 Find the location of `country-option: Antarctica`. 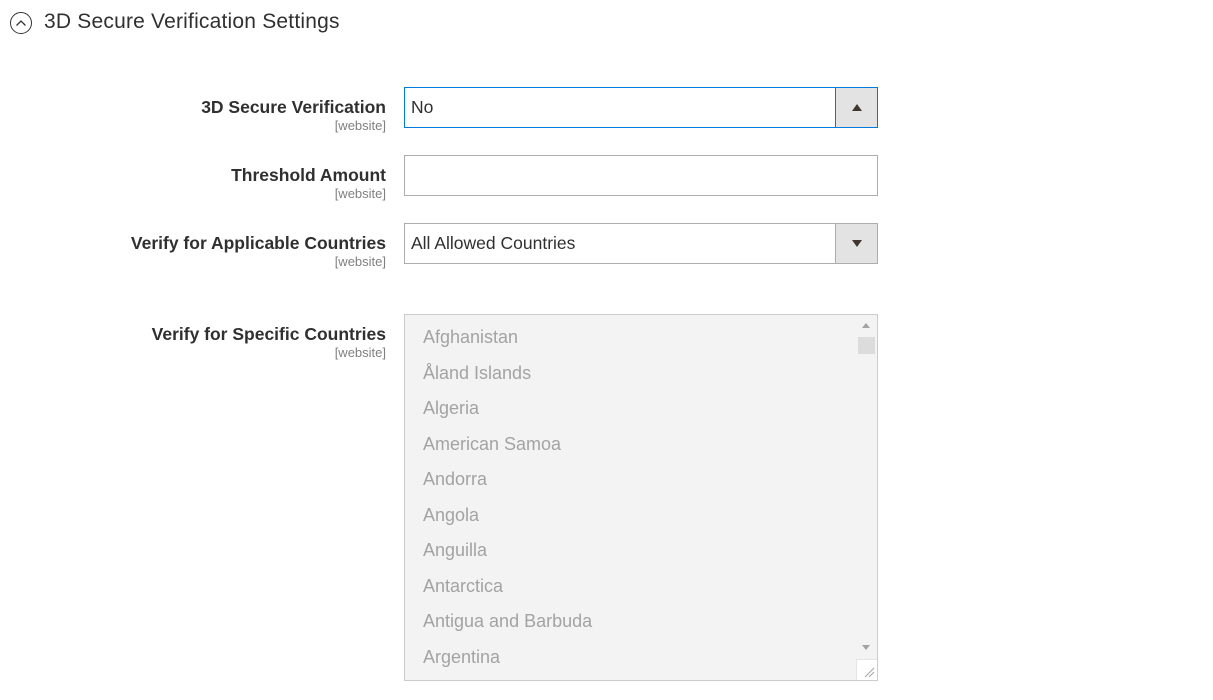

country-option: Antarctica is located at coordinates (507, 587).